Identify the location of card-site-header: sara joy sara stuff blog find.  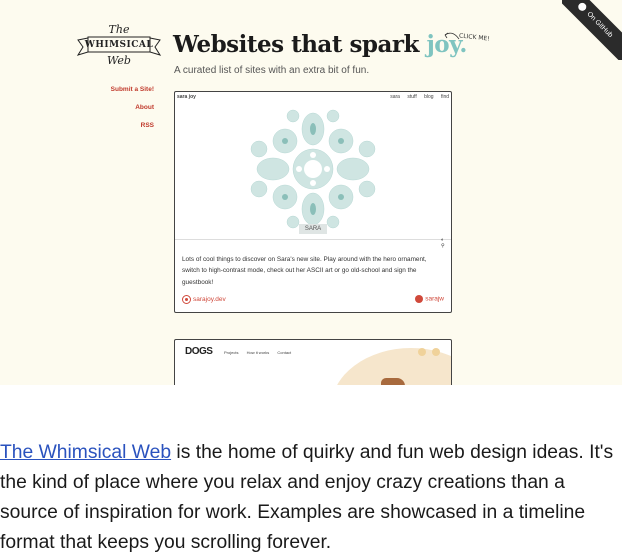
(313, 98).